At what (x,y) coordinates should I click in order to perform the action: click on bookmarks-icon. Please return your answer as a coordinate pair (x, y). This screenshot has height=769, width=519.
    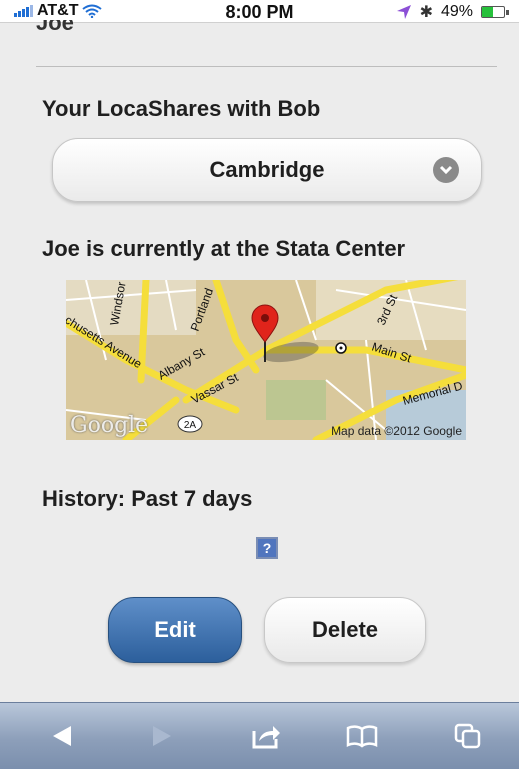
    Looking at the image, I should click on (362, 736).